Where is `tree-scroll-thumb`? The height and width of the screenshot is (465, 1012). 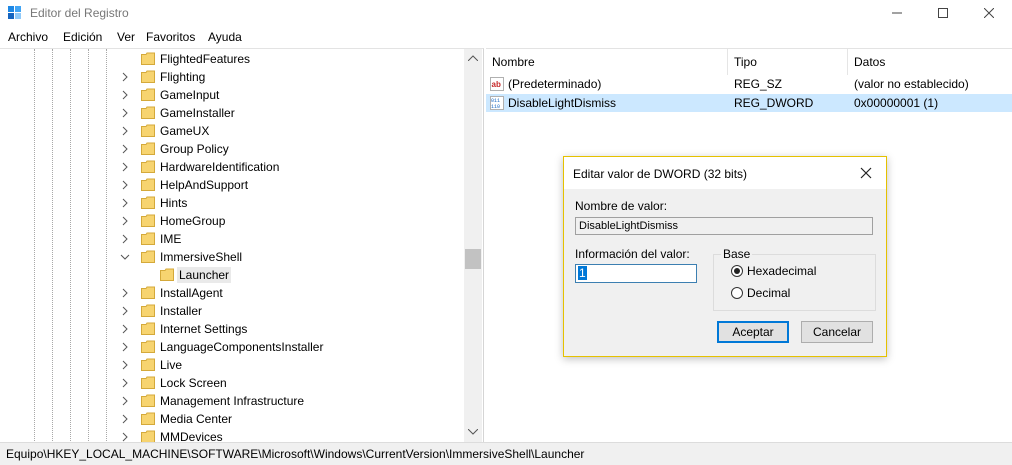
tree-scroll-thumb is located at coordinates (473, 259).